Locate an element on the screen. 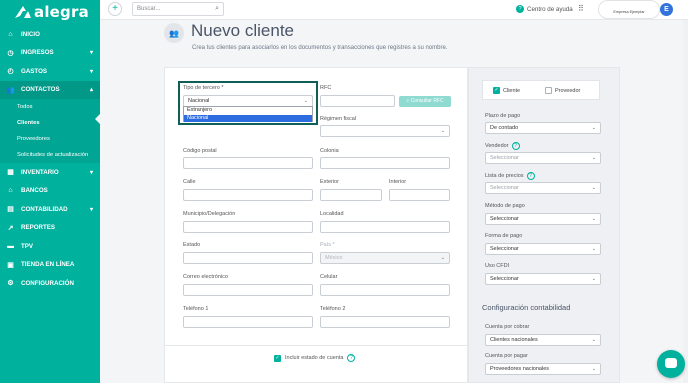 The height and width of the screenshot is (383, 688). consultar-rfc-button: ⌕ Consultar RFC is located at coordinates (425, 101).